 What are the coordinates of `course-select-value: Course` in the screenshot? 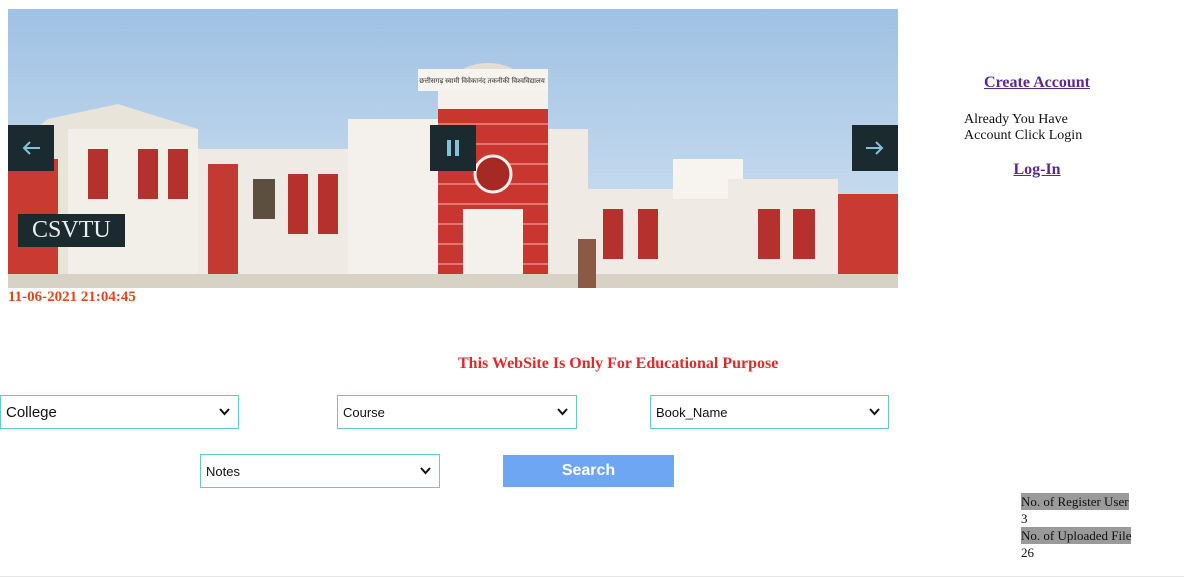 It's located at (364, 412).